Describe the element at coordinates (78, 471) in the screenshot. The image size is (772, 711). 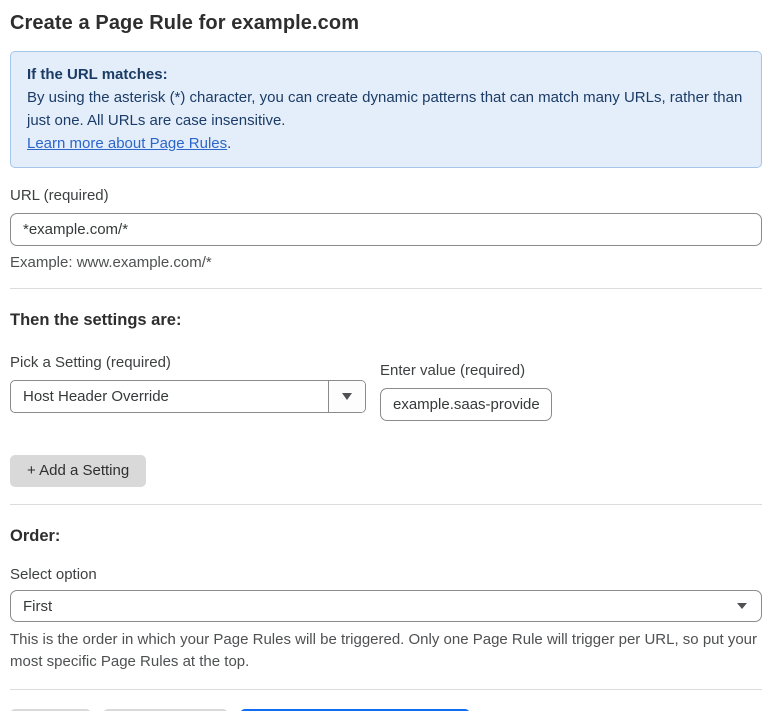
I see `add-setting-button: + Add a Setting` at that location.